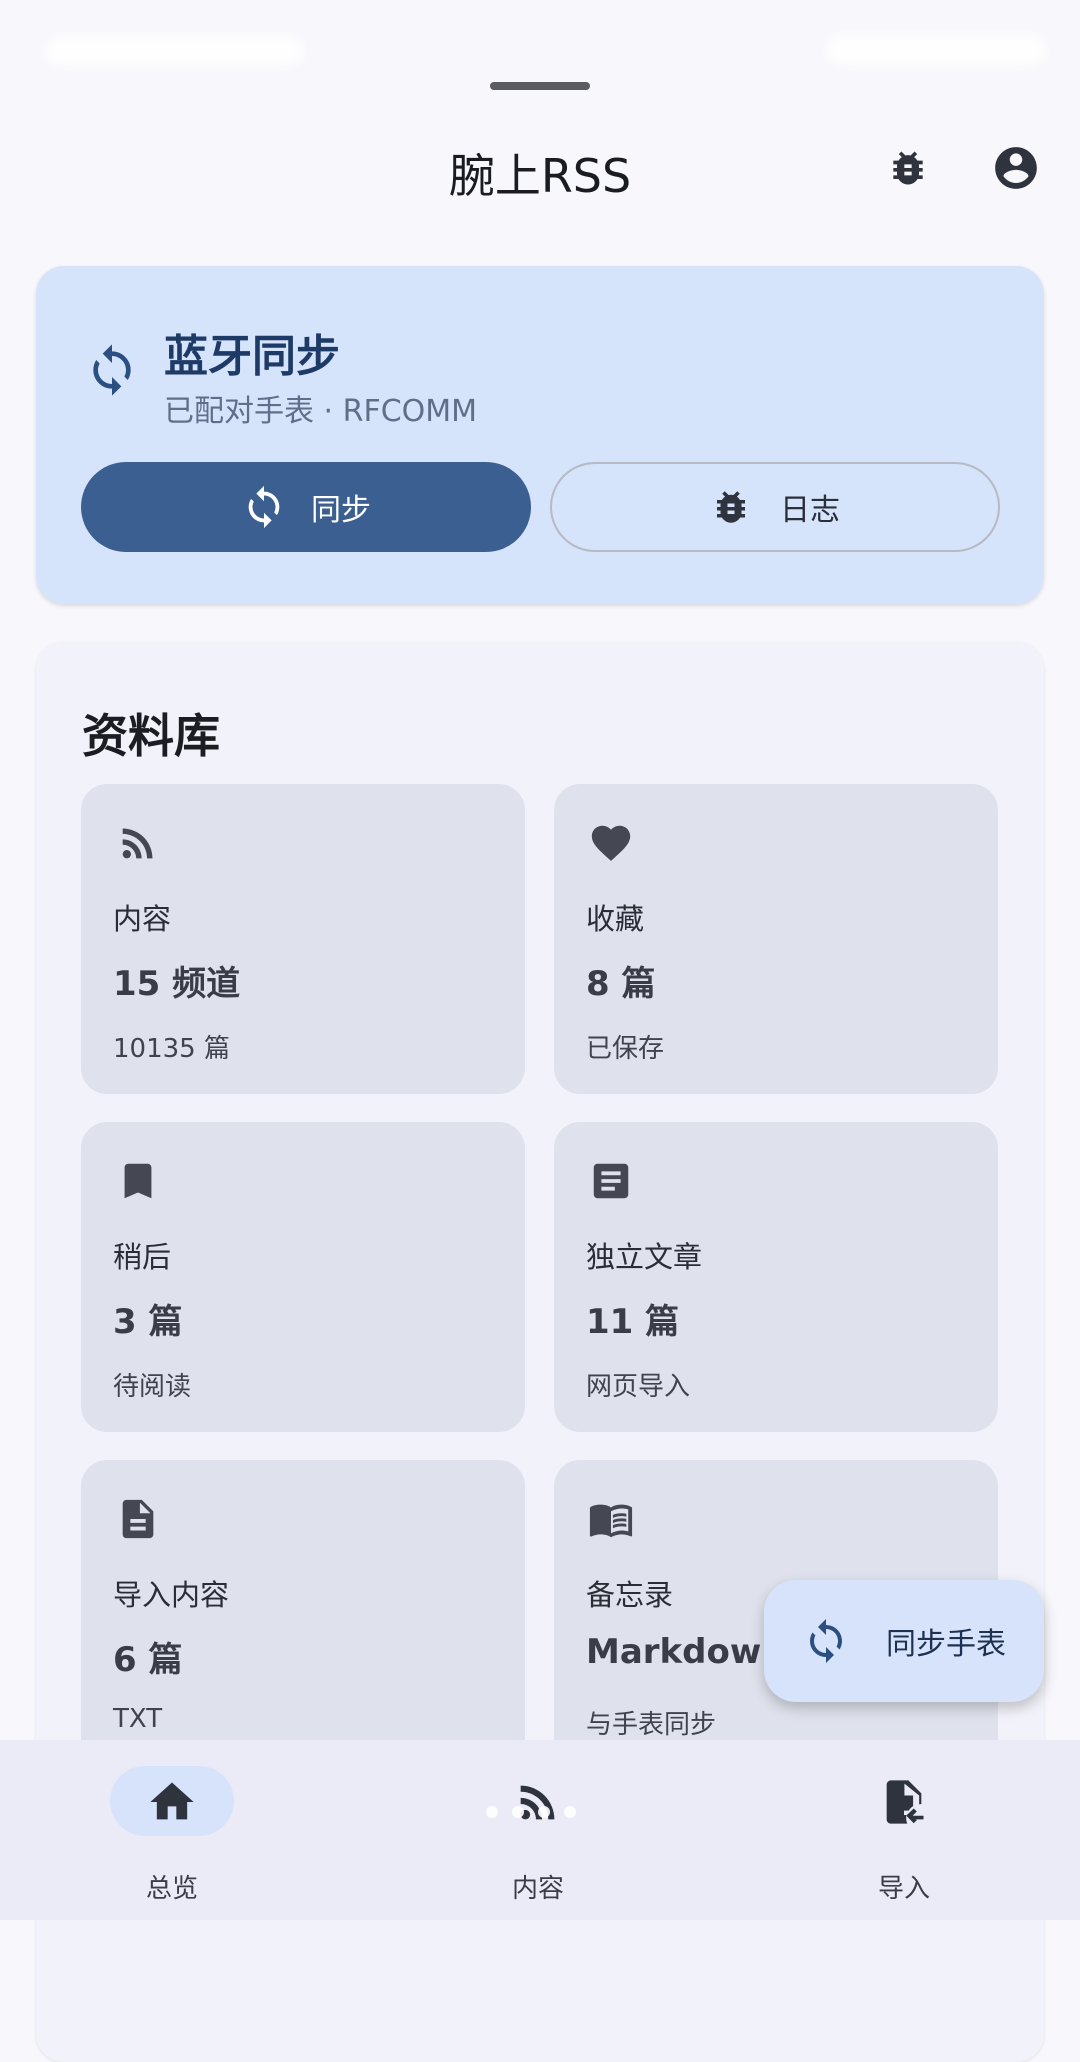 This screenshot has height=2062, width=1080. Describe the element at coordinates (171, 1595) in the screenshot. I see `tile-label: 导入内容` at that location.